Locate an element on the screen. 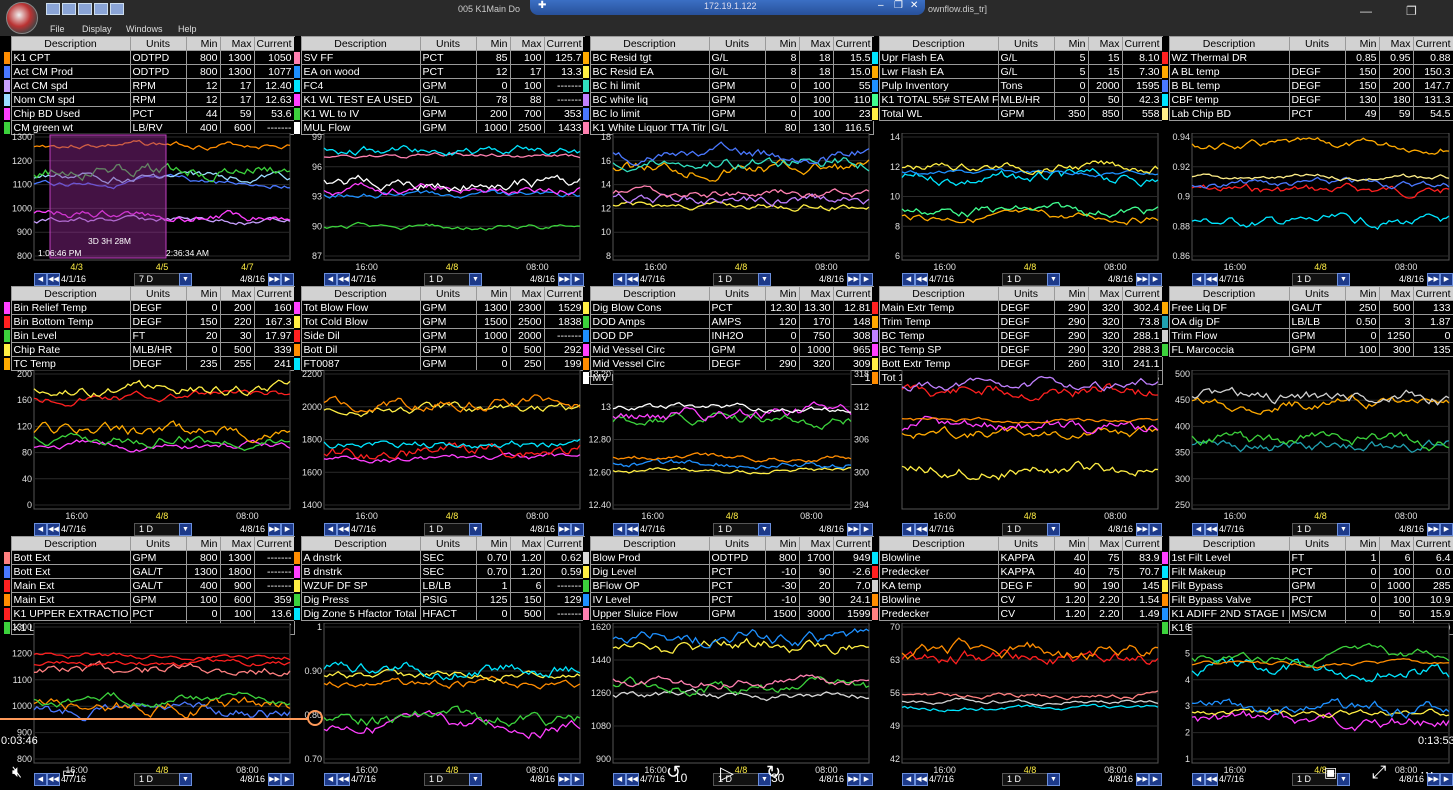 The width and height of the screenshot is (1453, 790). table-row: Bott Extr Temp DEGF 260 310 241.1 is located at coordinates (1017, 363).